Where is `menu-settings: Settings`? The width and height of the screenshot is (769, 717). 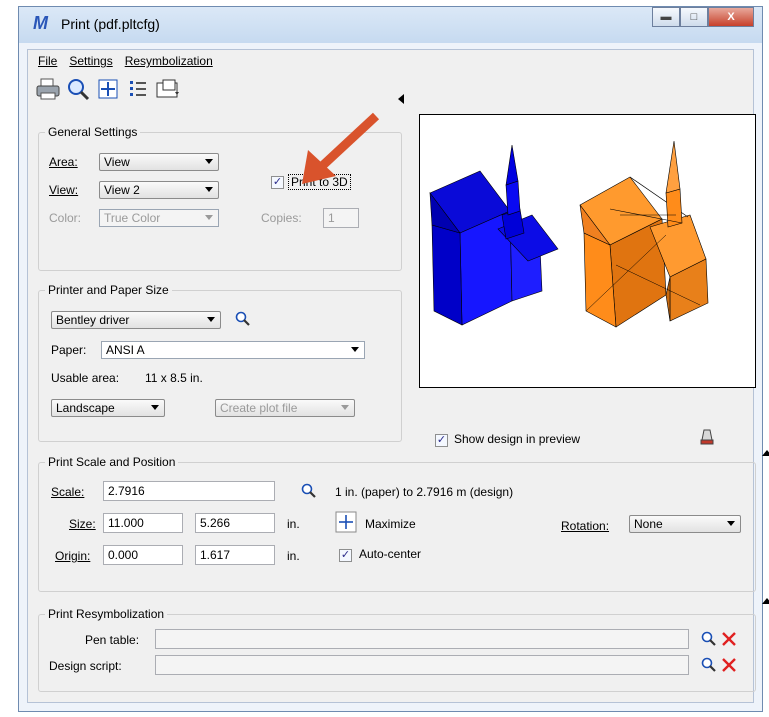 menu-settings: Settings is located at coordinates (90, 61).